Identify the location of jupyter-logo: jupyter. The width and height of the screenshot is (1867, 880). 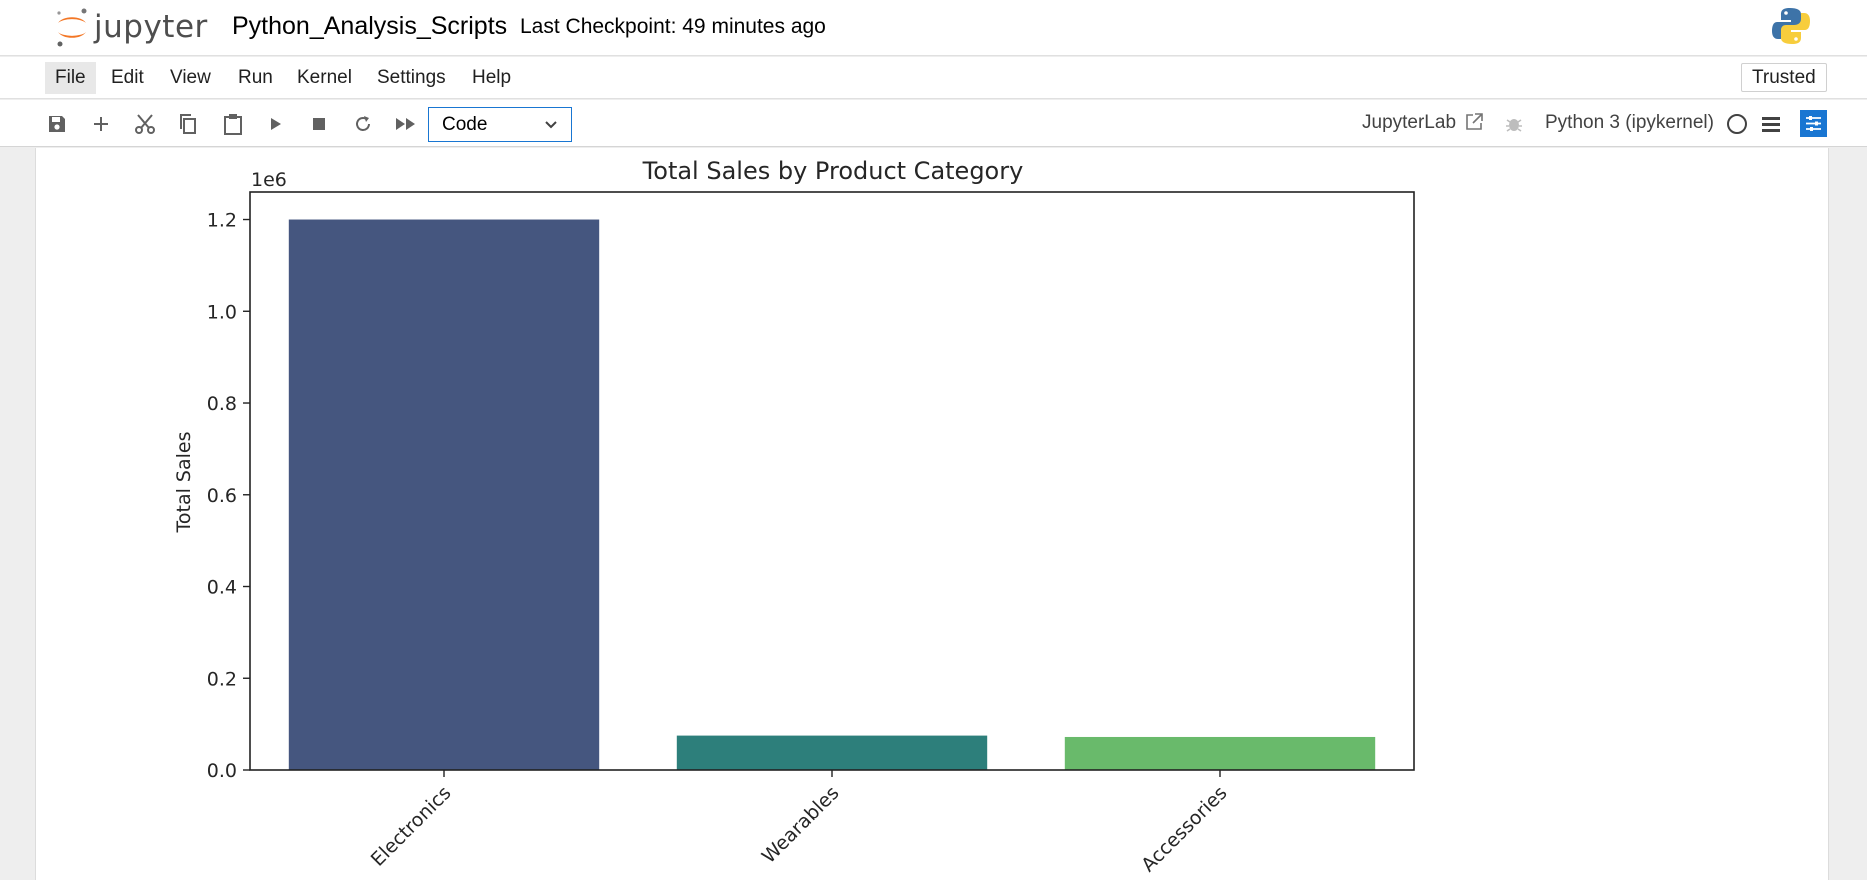
(131, 27).